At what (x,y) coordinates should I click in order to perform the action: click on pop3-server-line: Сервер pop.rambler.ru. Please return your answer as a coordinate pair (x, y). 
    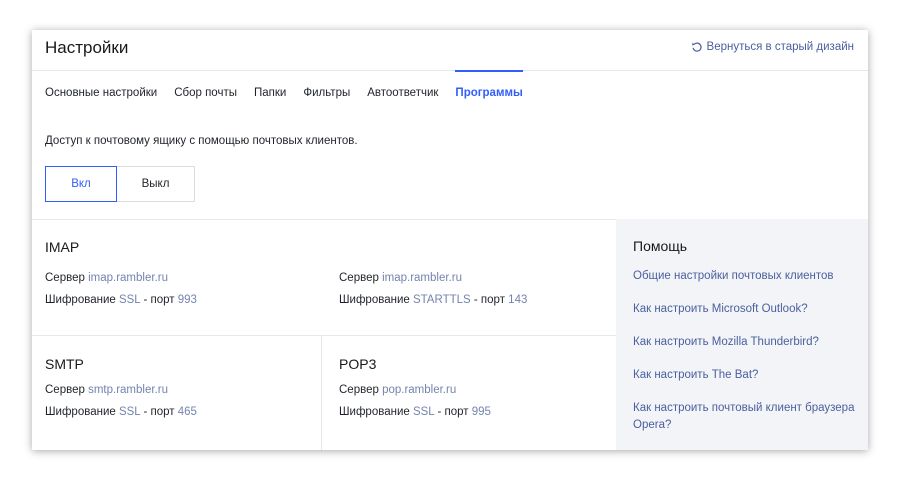
    Looking at the image, I should click on (397, 390).